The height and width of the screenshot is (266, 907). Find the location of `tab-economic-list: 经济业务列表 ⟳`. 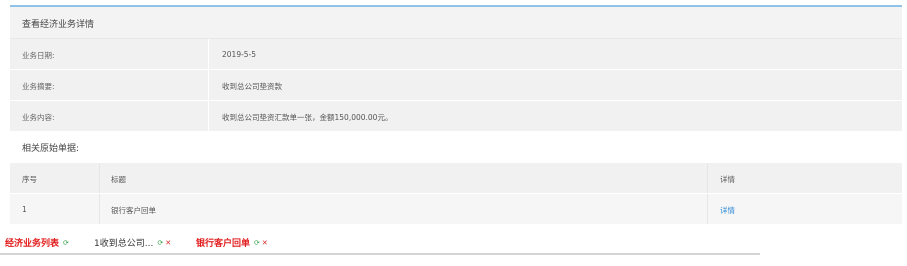

tab-economic-list: 经济业务列表 ⟳ is located at coordinates (37, 243).